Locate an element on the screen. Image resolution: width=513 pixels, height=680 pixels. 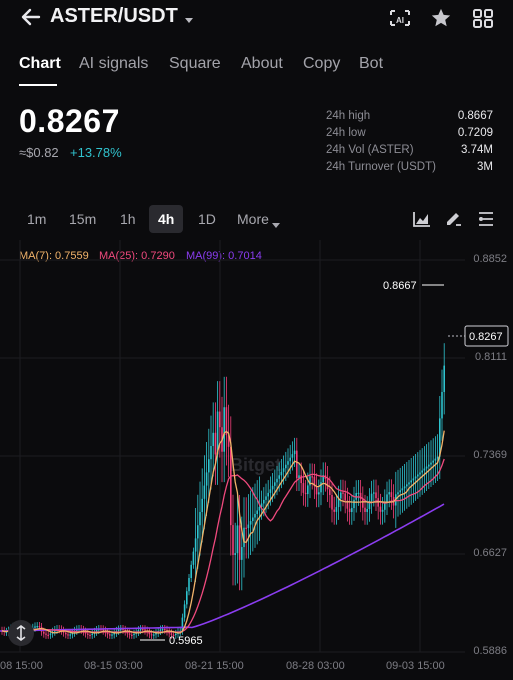
interval-1d: 1D is located at coordinates (207, 219).